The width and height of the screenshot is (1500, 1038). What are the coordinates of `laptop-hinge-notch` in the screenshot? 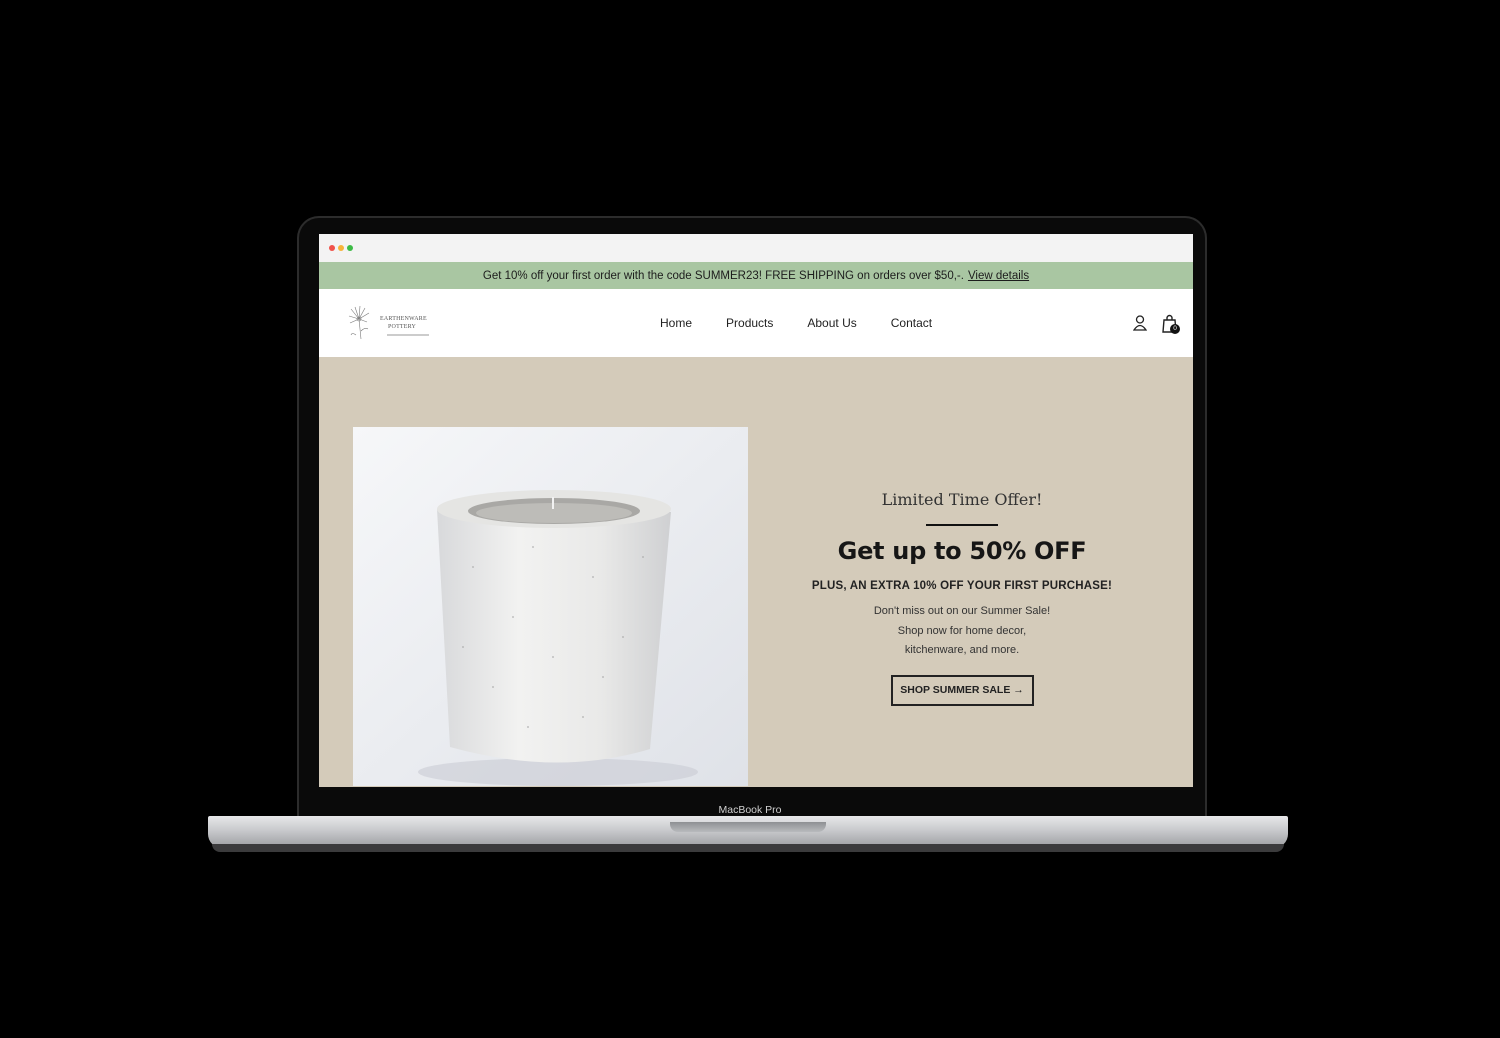 It's located at (748, 827).